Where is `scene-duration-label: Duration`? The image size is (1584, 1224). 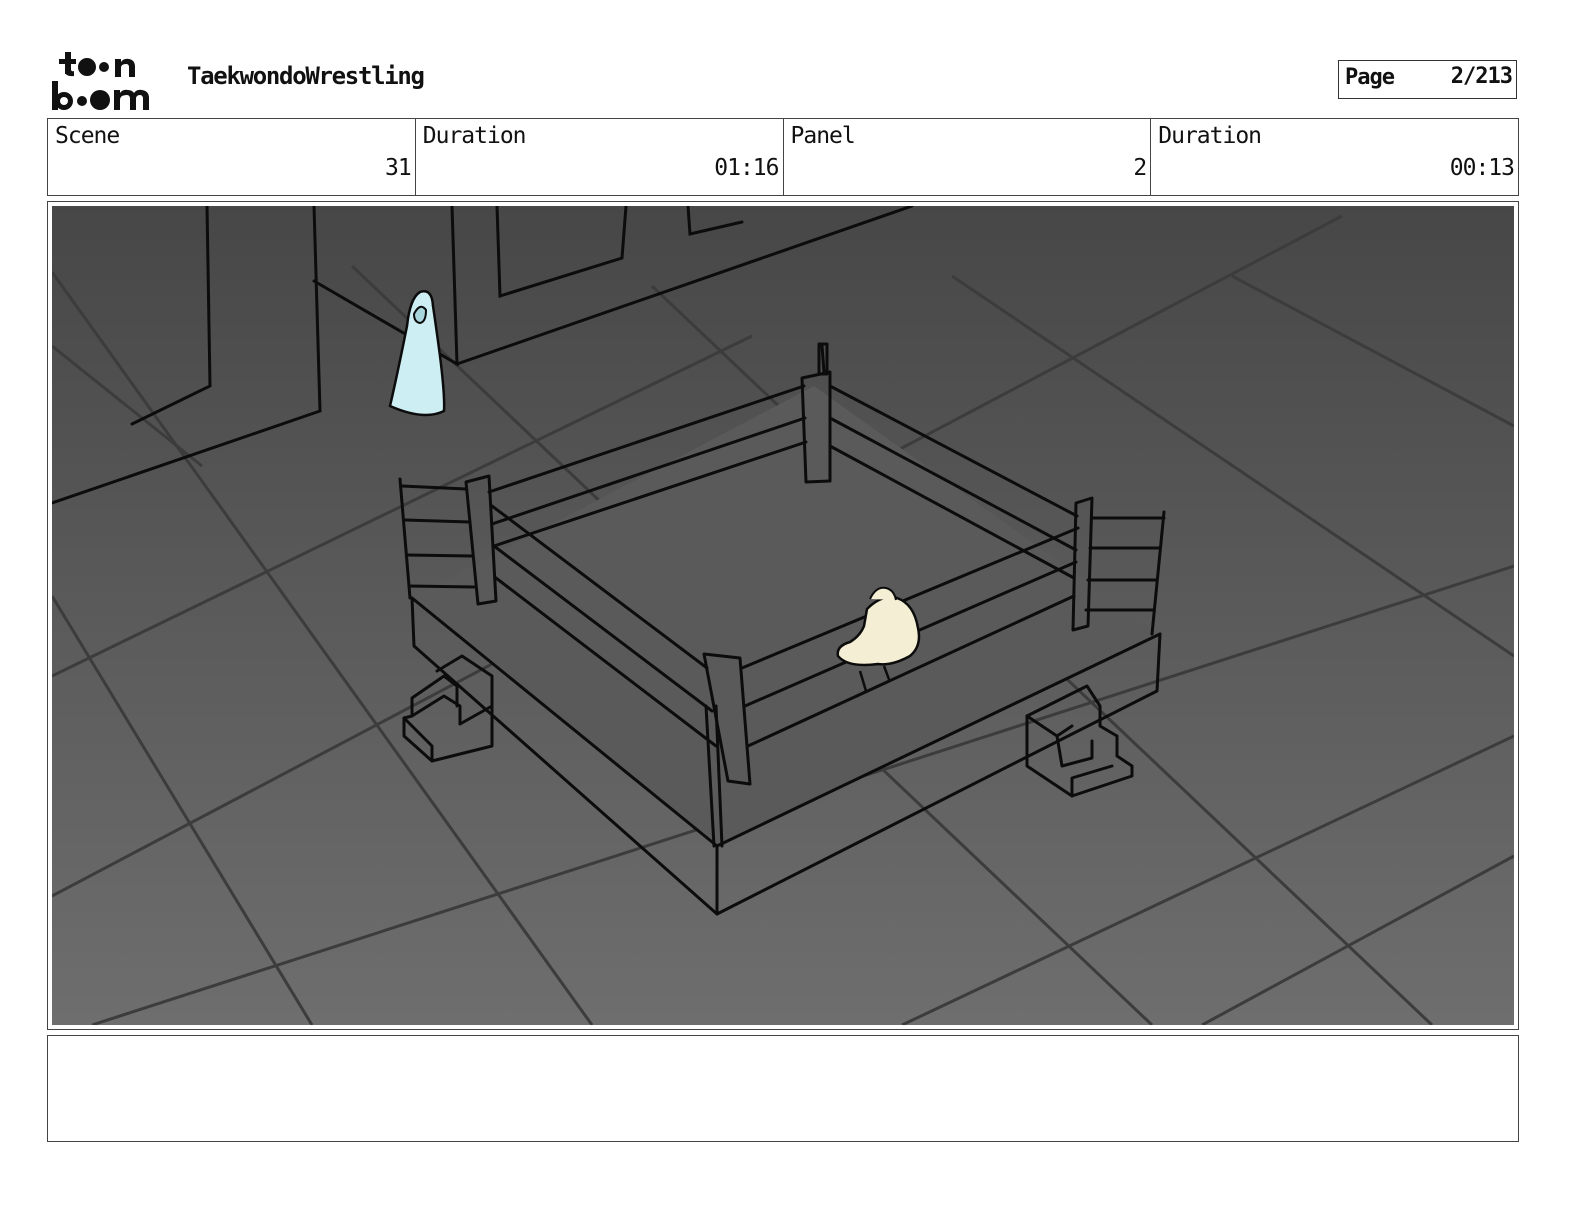 scene-duration-label: Duration is located at coordinates (474, 136).